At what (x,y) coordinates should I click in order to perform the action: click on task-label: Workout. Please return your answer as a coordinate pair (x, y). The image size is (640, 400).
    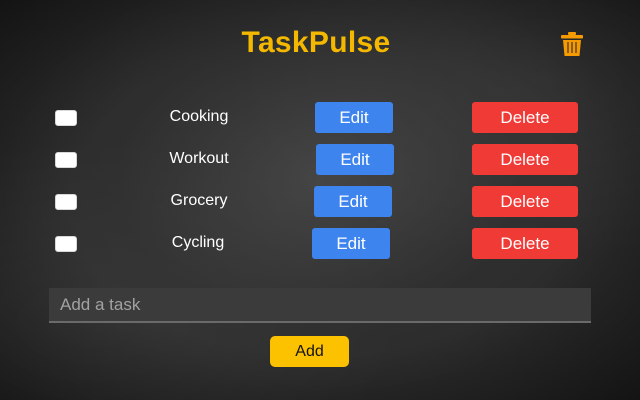
    Looking at the image, I should click on (199, 158).